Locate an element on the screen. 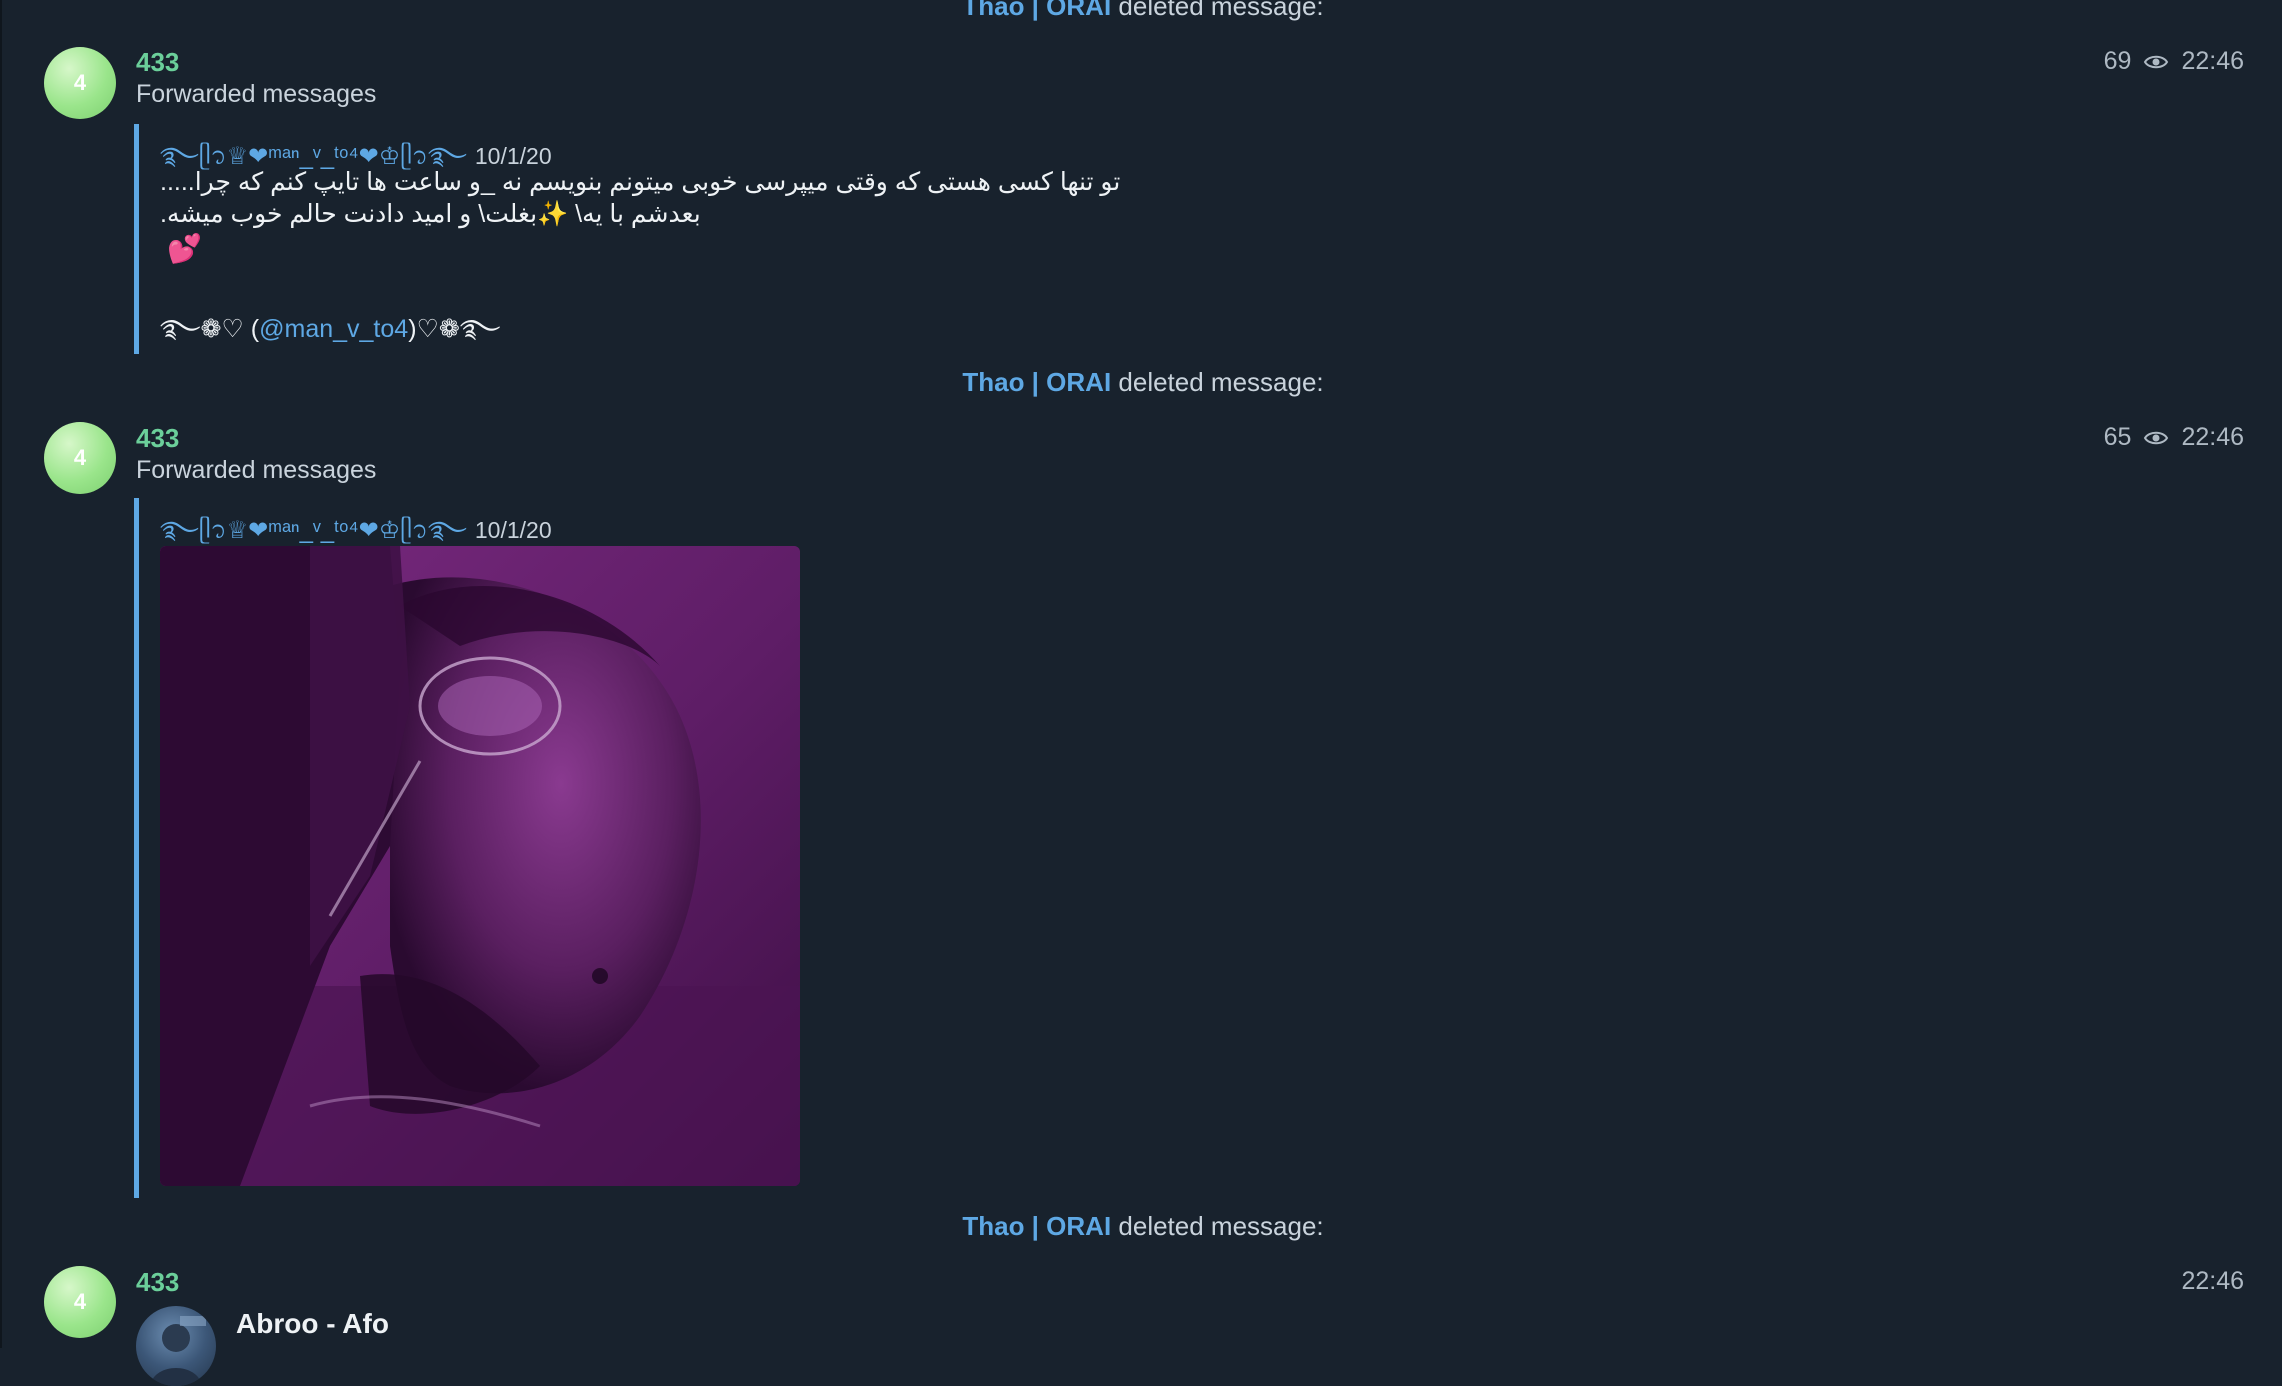 The width and height of the screenshot is (2282, 1386). mention-link: @man_v_to4 is located at coordinates (333, 329).